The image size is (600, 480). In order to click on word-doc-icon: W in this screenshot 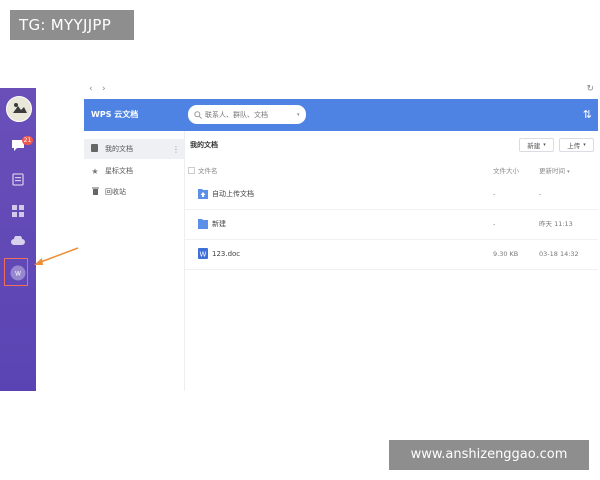, I will do `click(203, 253)`.